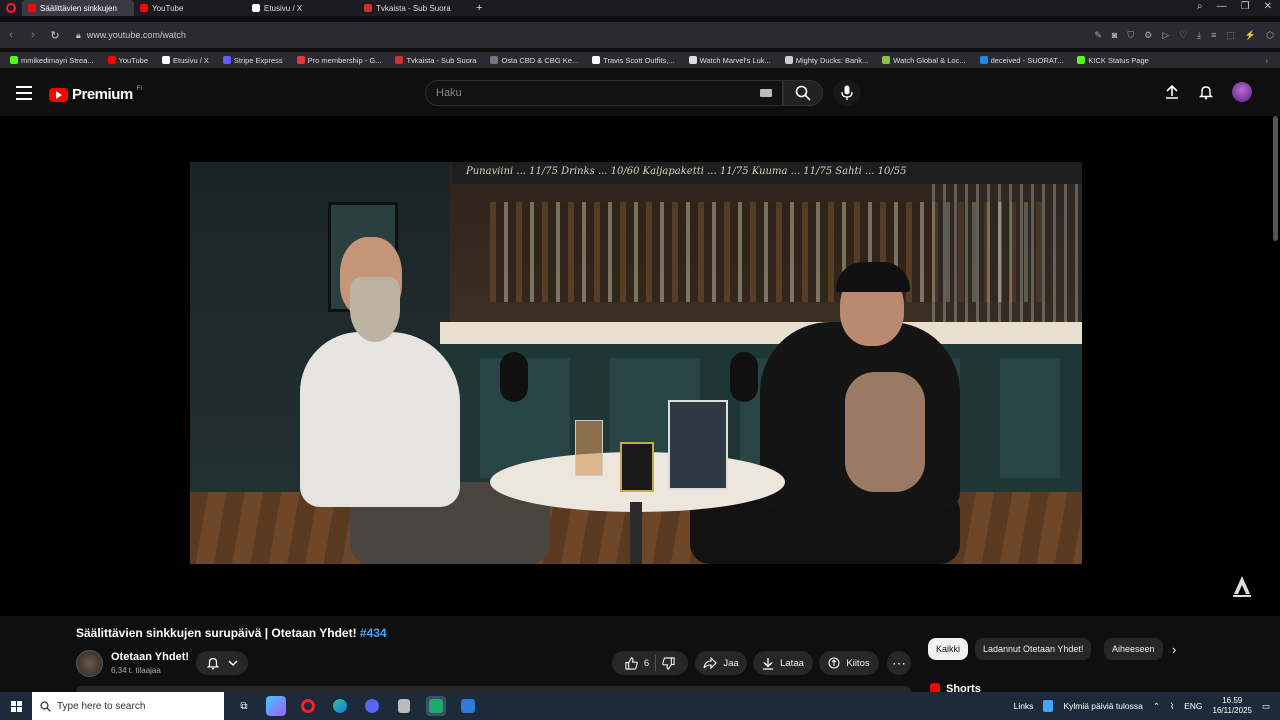 The height and width of the screenshot is (720, 1280). Describe the element at coordinates (33, 35) in the screenshot. I see `forward-arrow-icon: ›` at that location.